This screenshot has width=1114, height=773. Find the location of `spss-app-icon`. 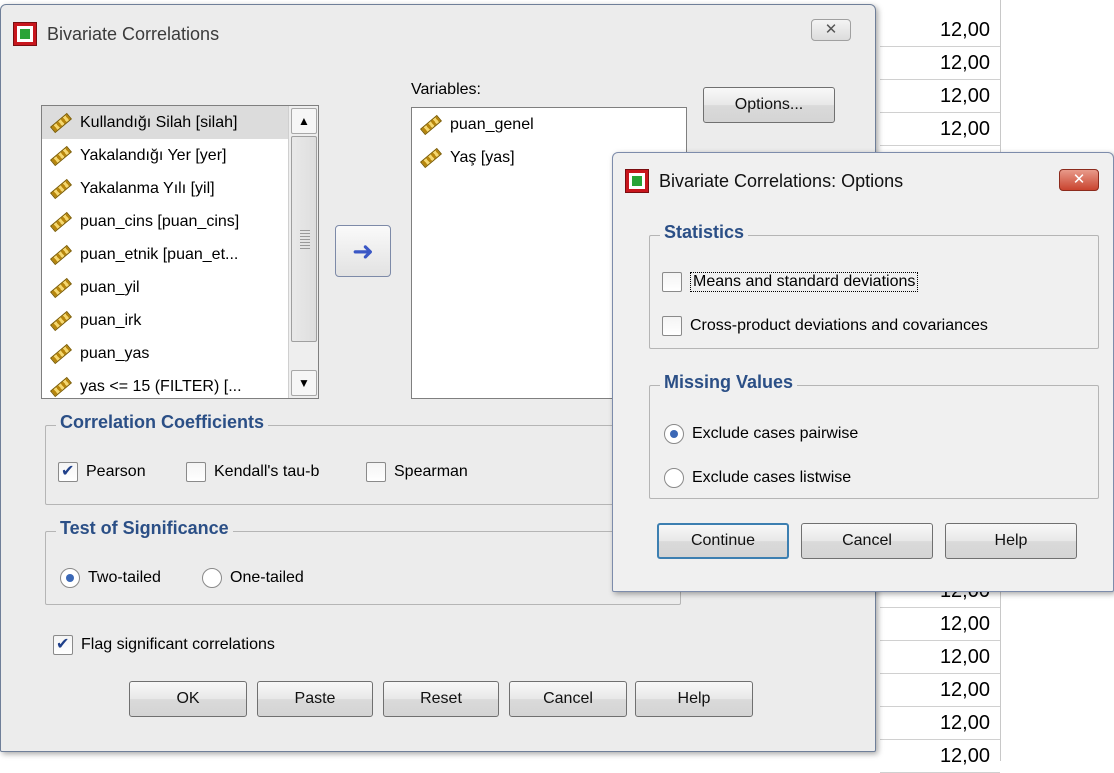

spss-app-icon is located at coordinates (637, 181).